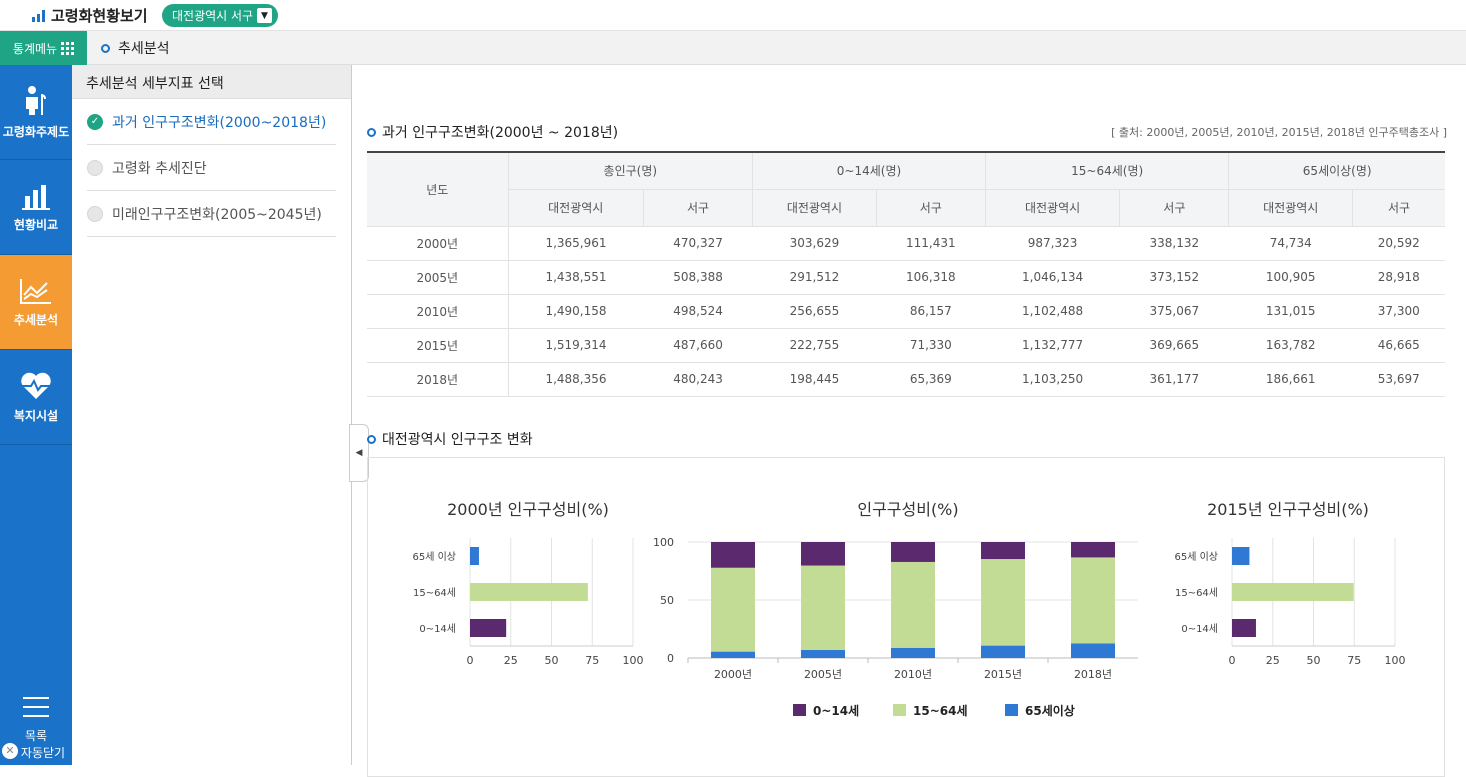 Image resolution: width=1466 pixels, height=777 pixels. What do you see at coordinates (437, 629) in the screenshot?
I see `category-label: 0~14세` at bounding box center [437, 629].